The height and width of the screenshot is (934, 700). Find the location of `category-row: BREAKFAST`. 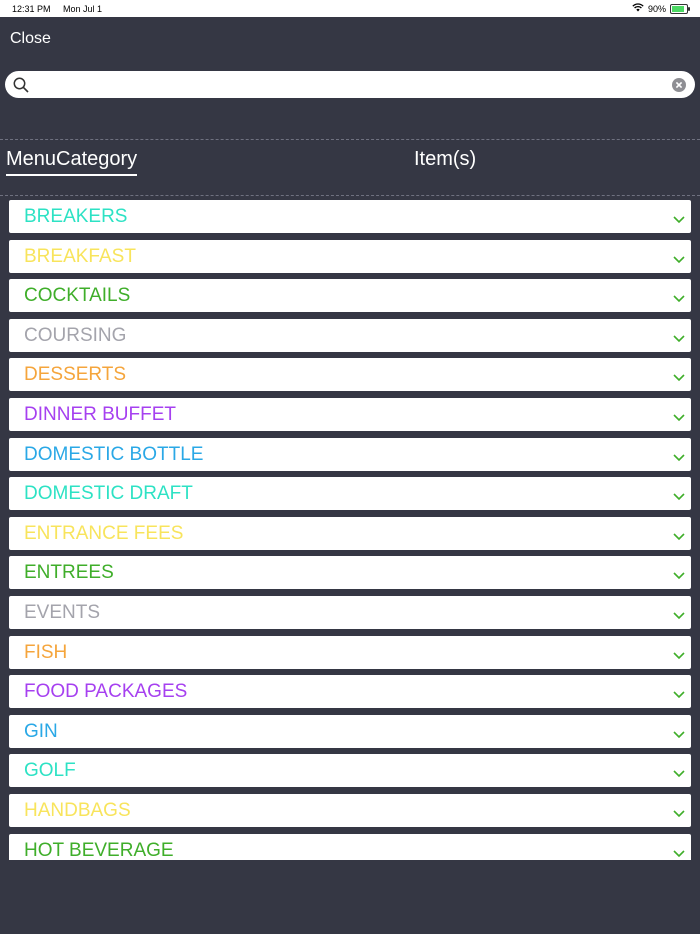

category-row: BREAKFAST is located at coordinates (350, 256).